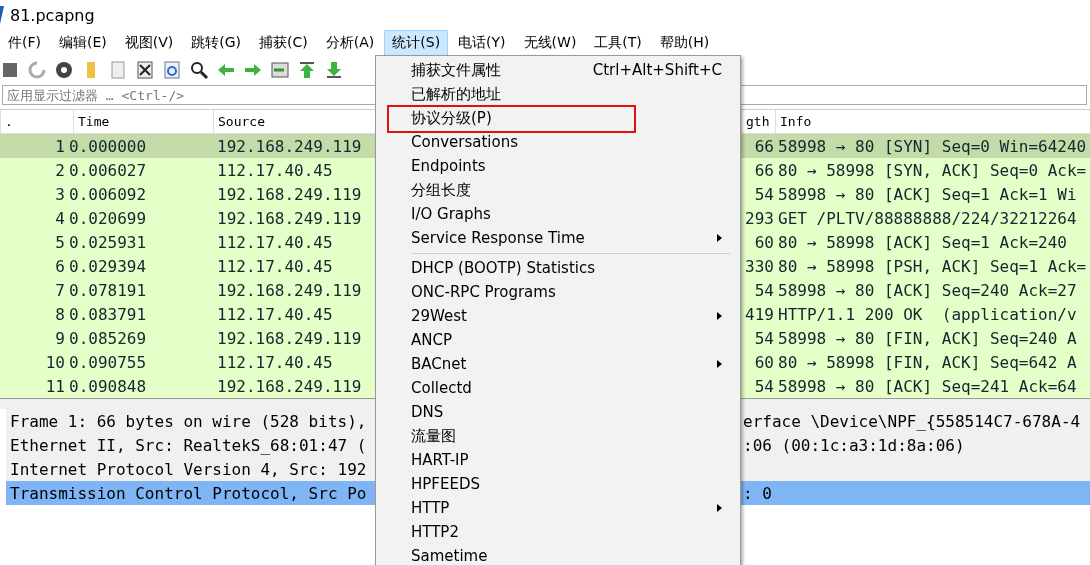 This screenshot has height=565, width=1090. Describe the element at coordinates (108, 314) in the screenshot. I see `table-cell-text: 0.083791` at that location.